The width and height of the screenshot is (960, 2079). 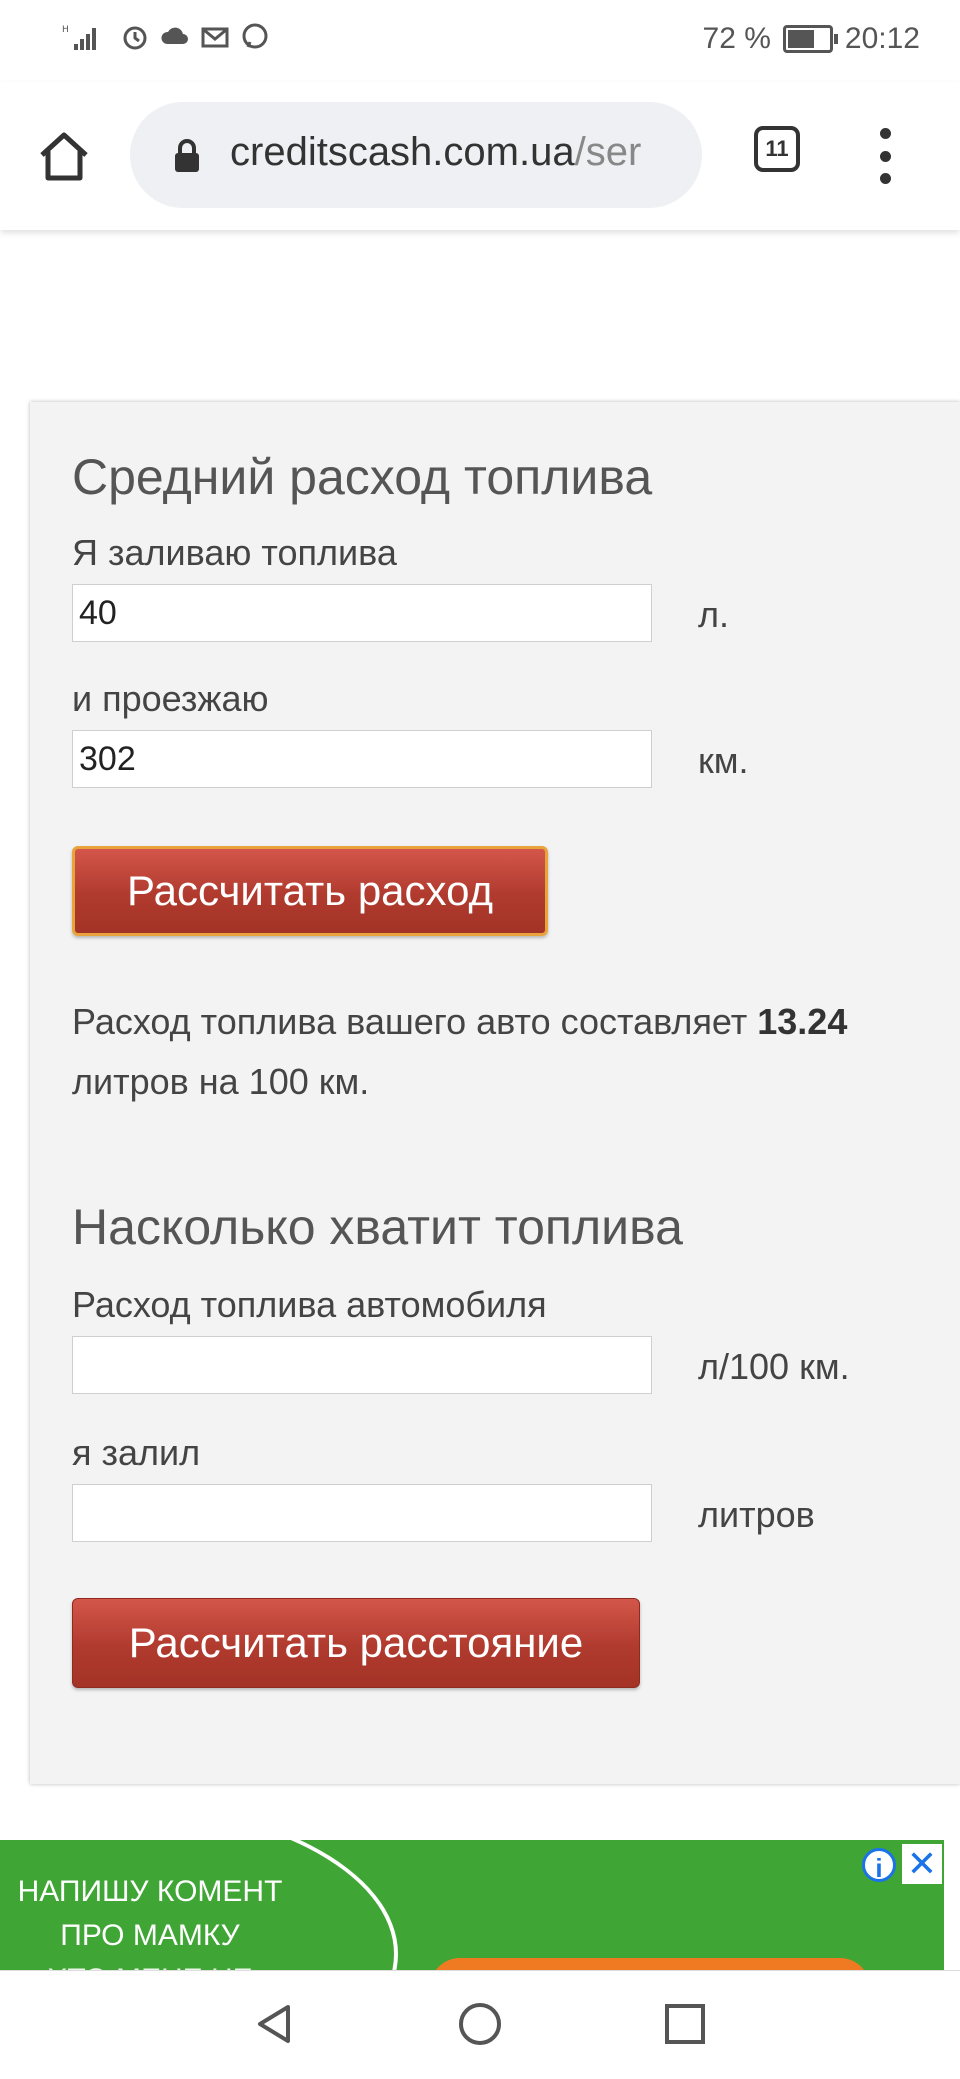 I want to click on system-nav-bar, so click(x=480, y=2024).